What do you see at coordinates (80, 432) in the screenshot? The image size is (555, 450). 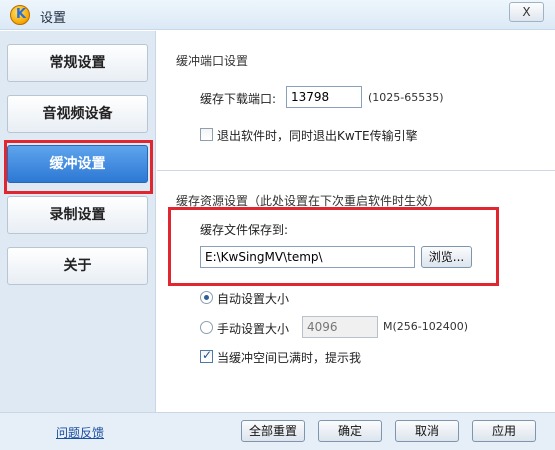 I see `feedback-link: 问题反馈` at bounding box center [80, 432].